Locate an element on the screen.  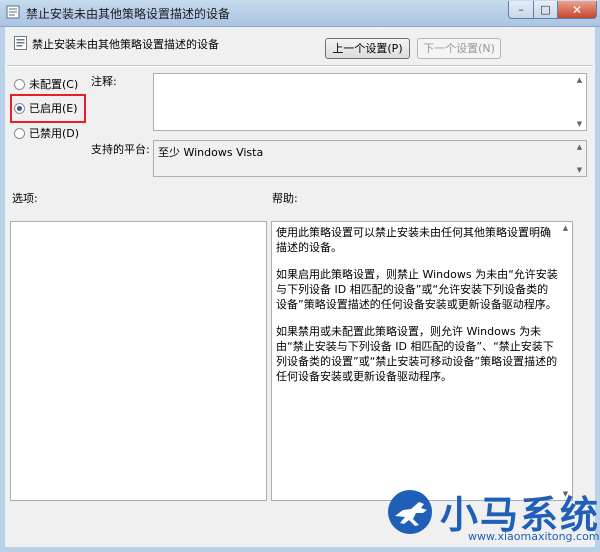
minimize-icon: – is located at coordinates (521, 9).